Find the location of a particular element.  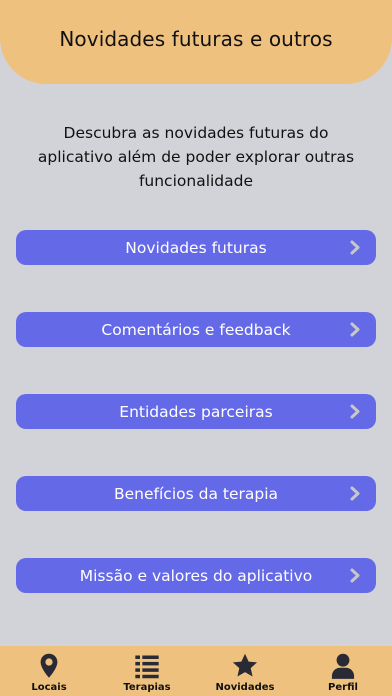

tab-label: Terapias is located at coordinates (147, 687).